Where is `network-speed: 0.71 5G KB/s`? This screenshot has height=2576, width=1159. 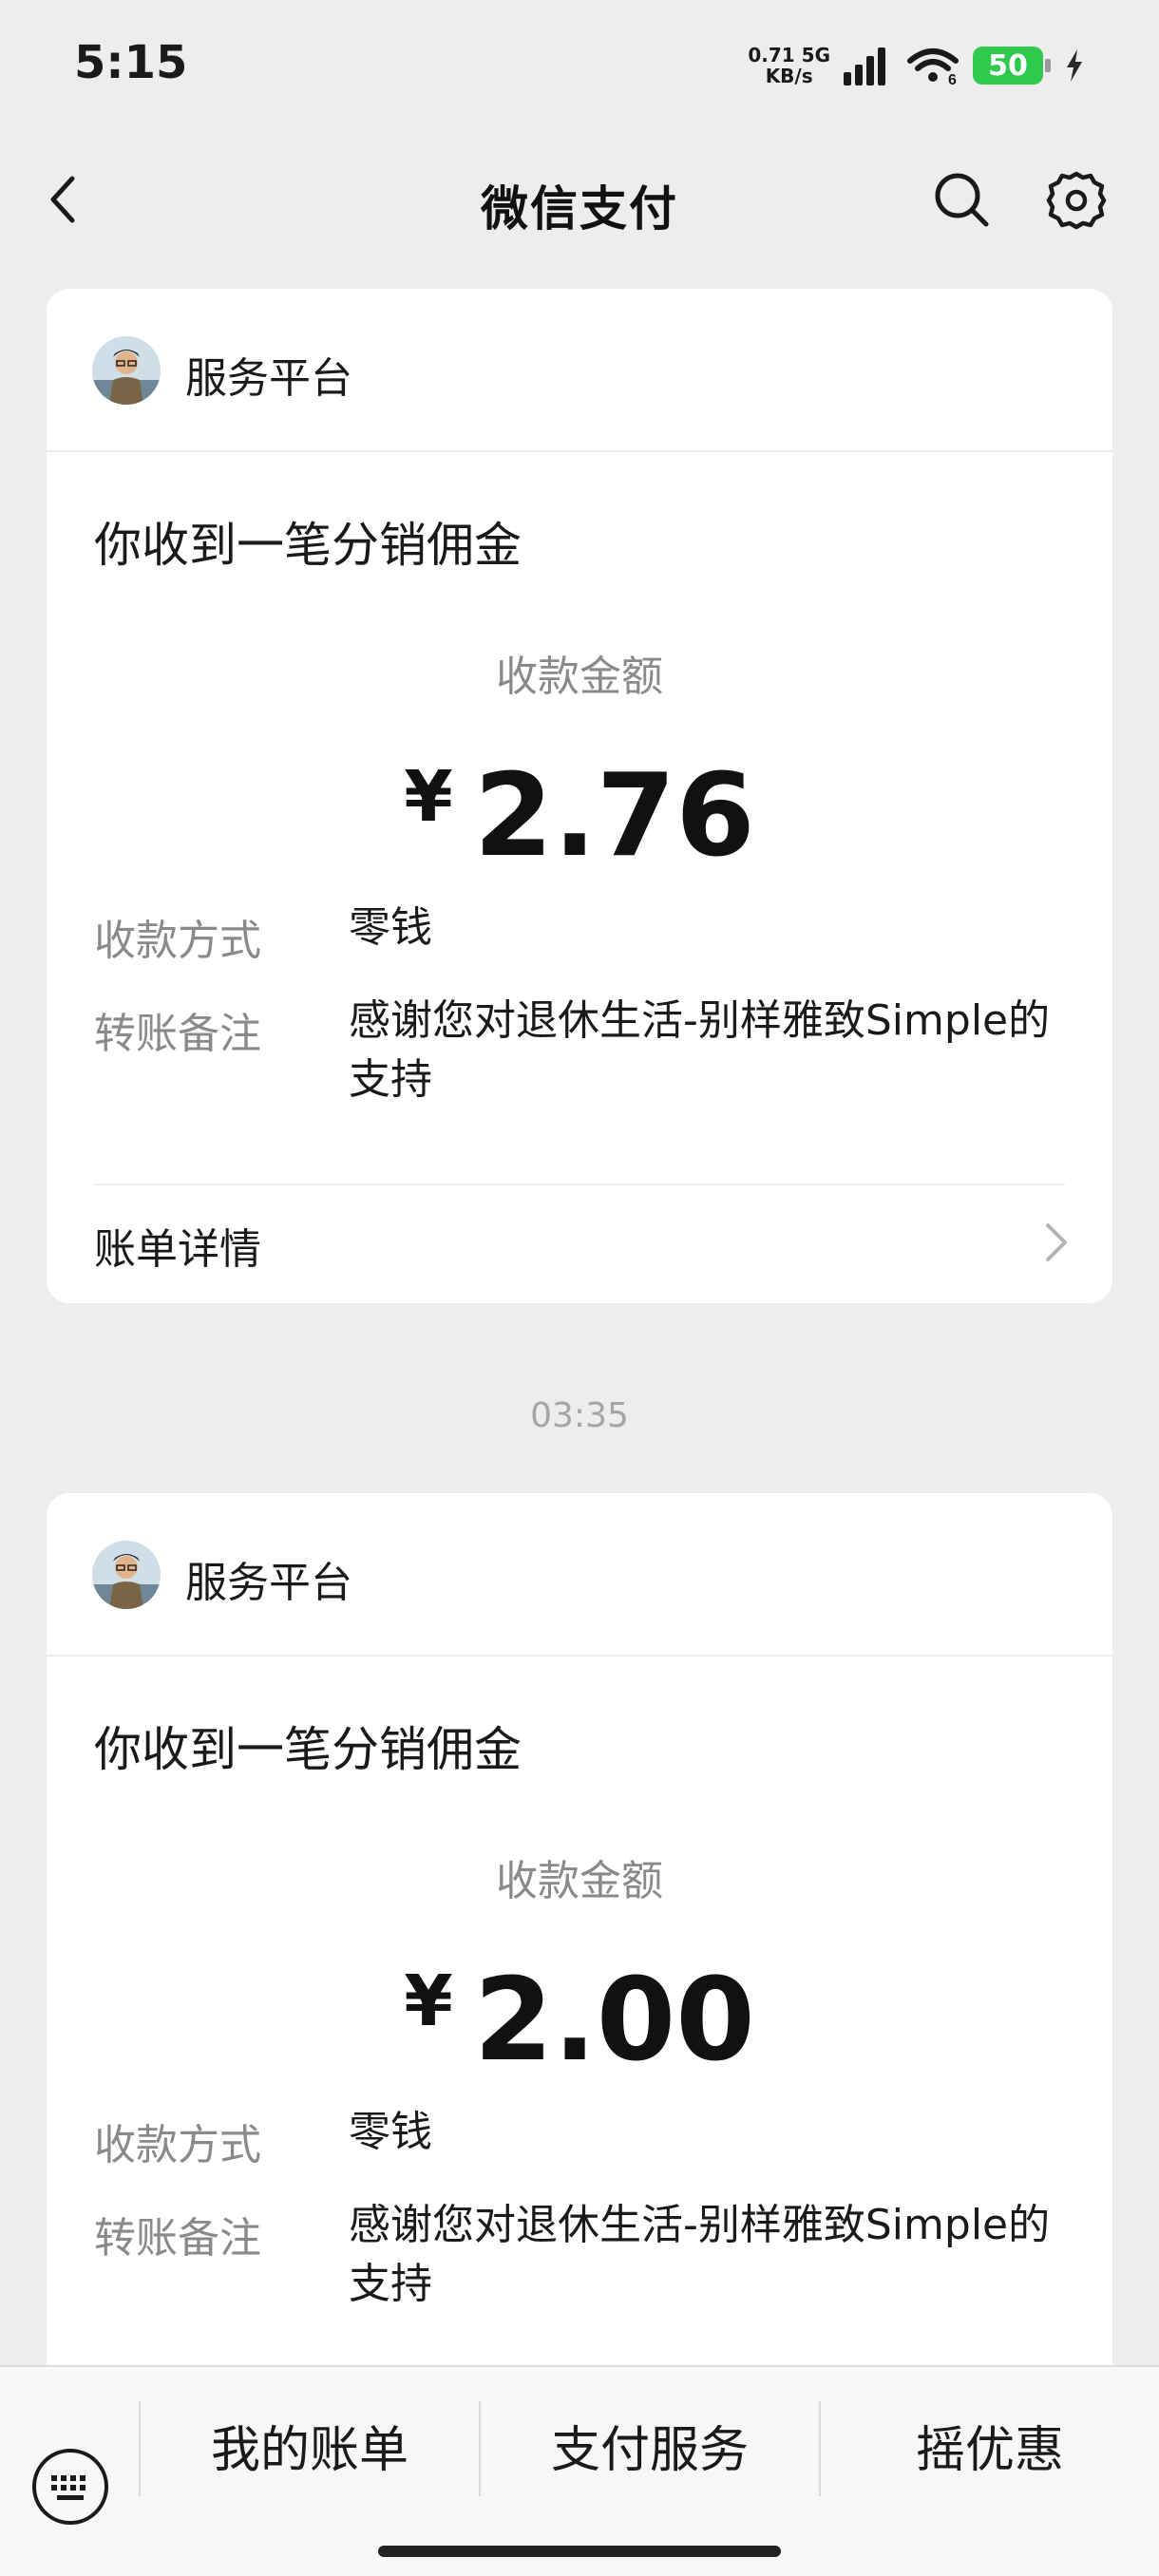
network-speed: 0.71 5G KB/s is located at coordinates (789, 65).